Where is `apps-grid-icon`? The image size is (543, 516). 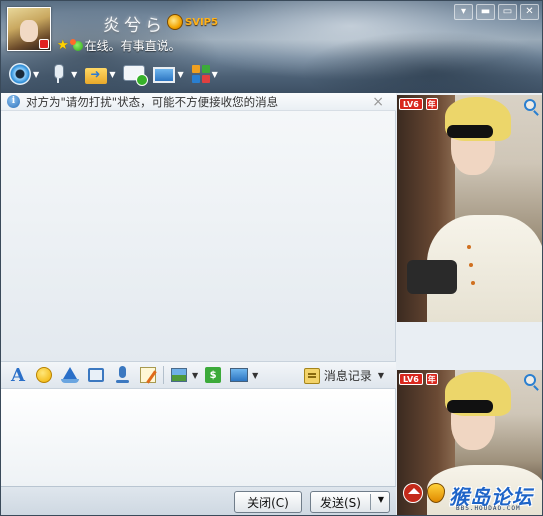 apps-grid-icon is located at coordinates (200, 74).